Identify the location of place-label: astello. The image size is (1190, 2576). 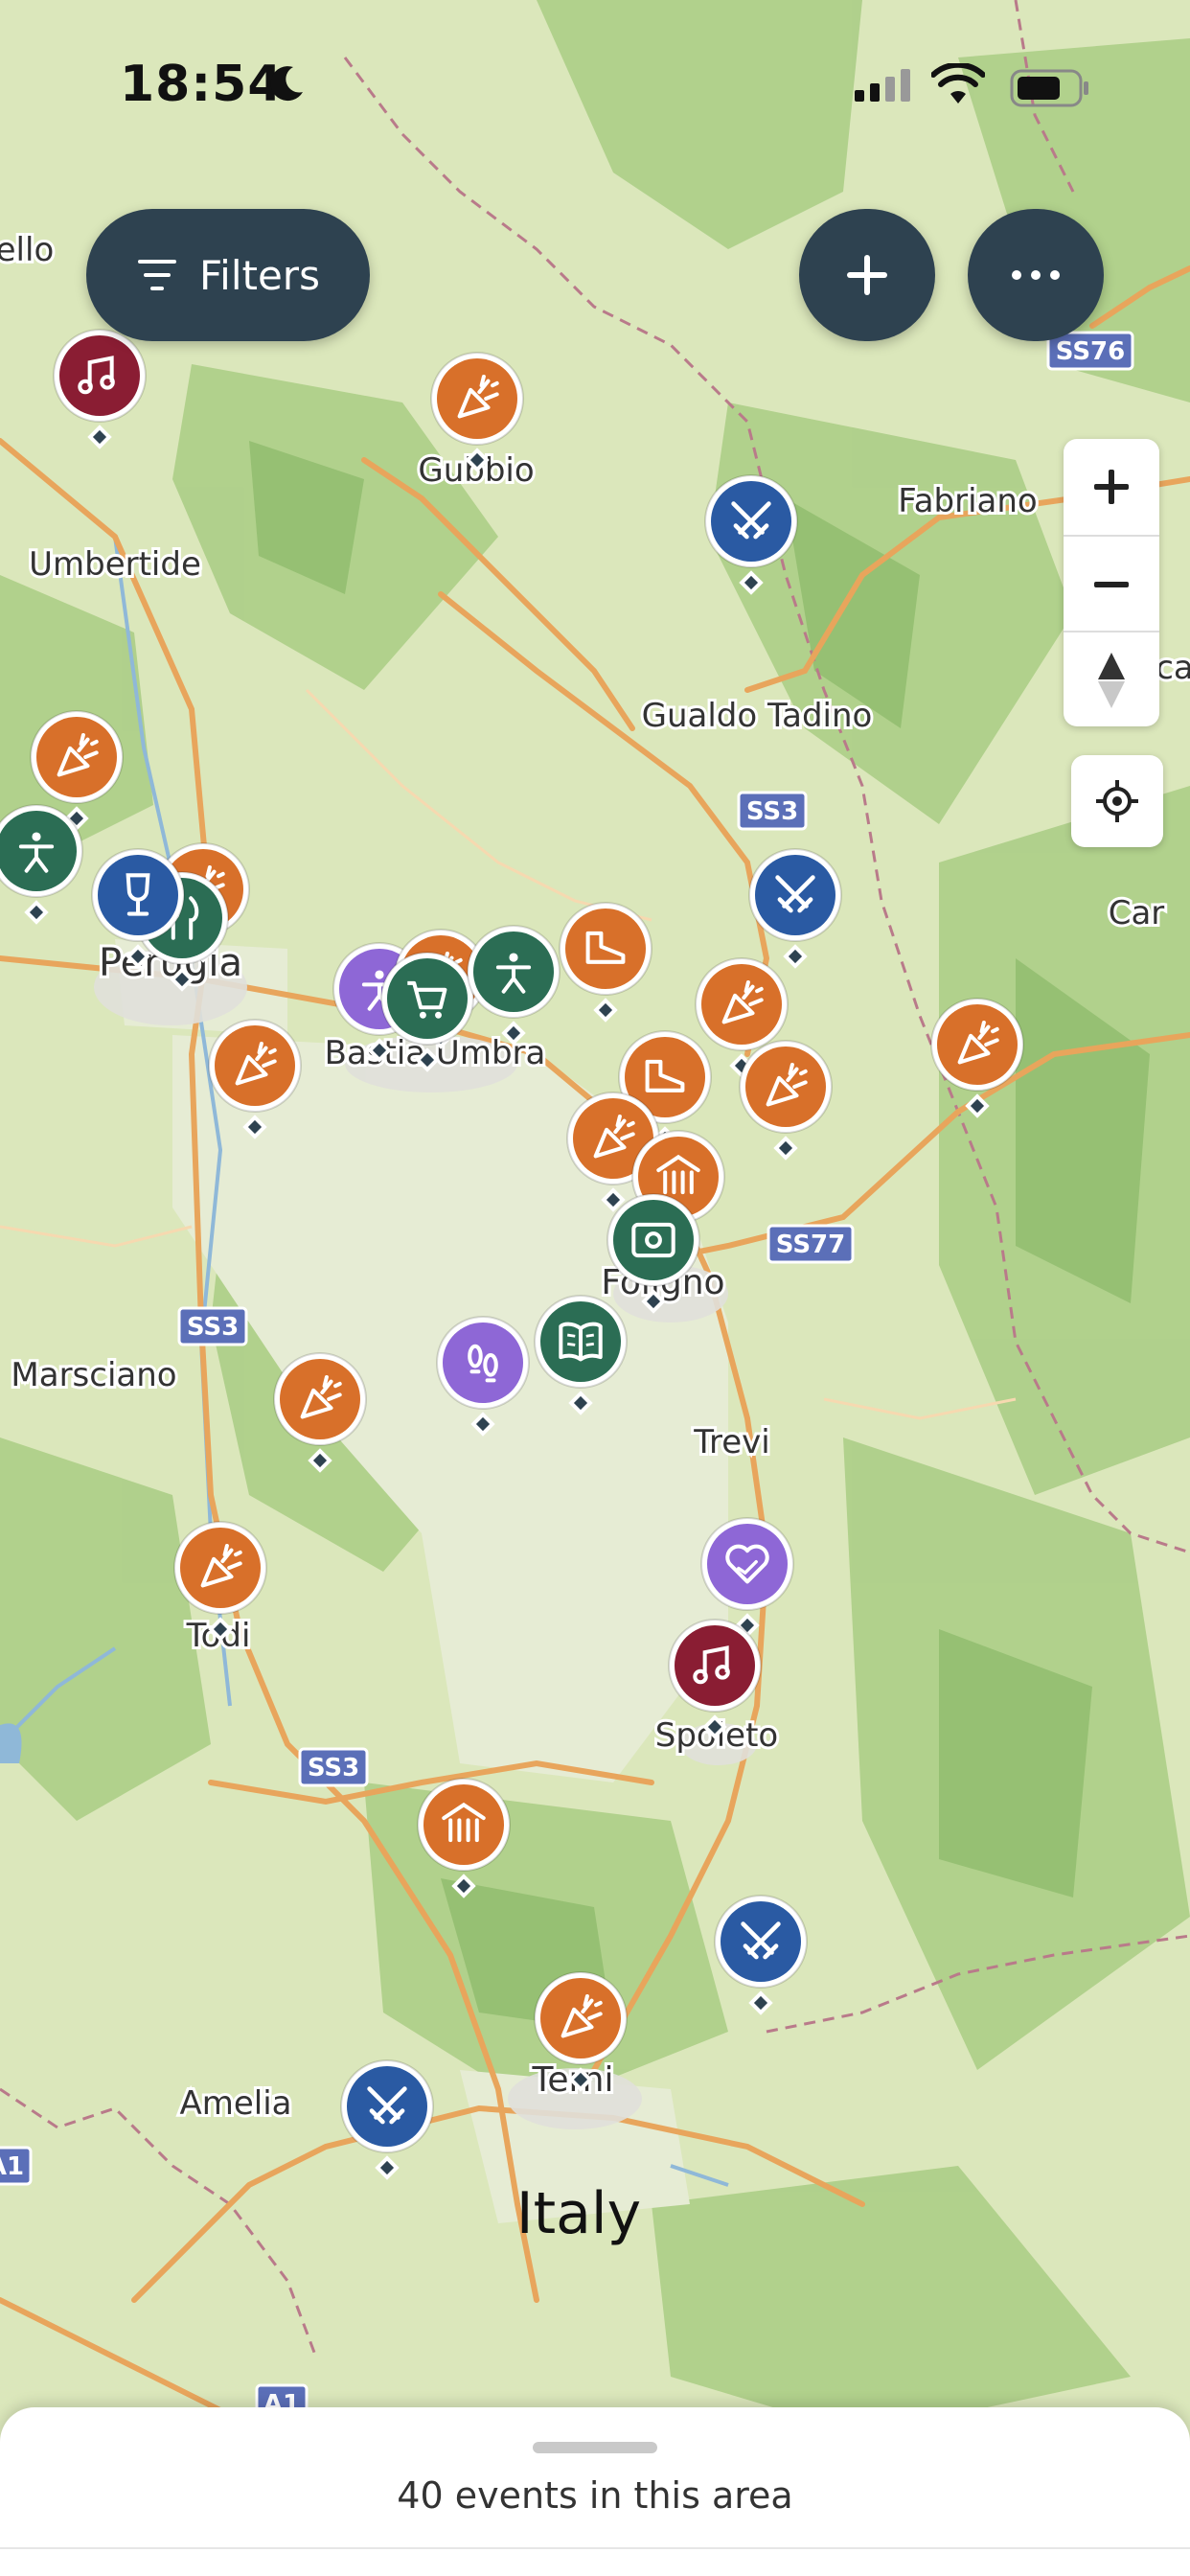
(27, 250).